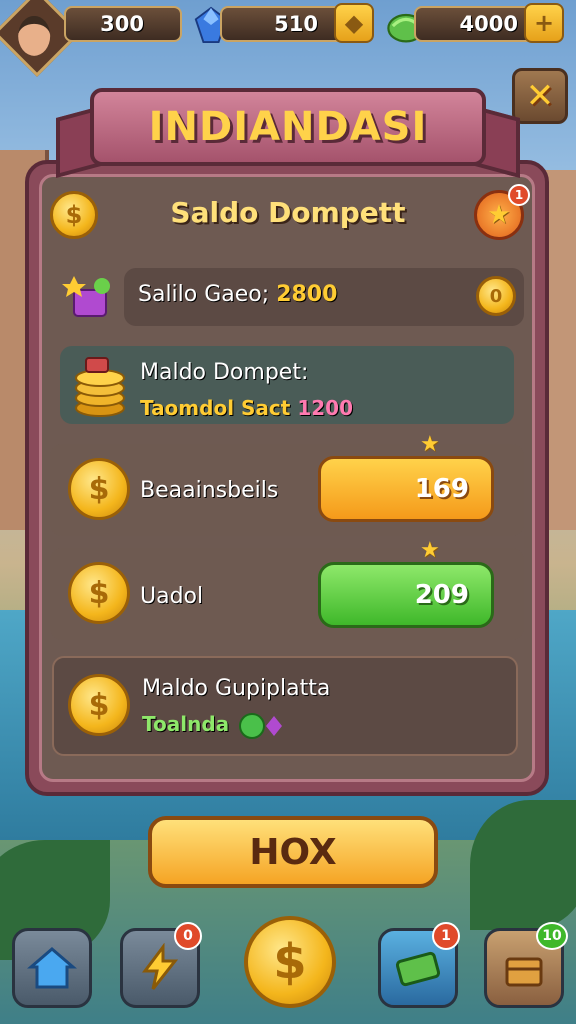 The image size is (576, 1024). Describe the element at coordinates (488, 24) in the screenshot. I see `cash-value: 4000` at that location.